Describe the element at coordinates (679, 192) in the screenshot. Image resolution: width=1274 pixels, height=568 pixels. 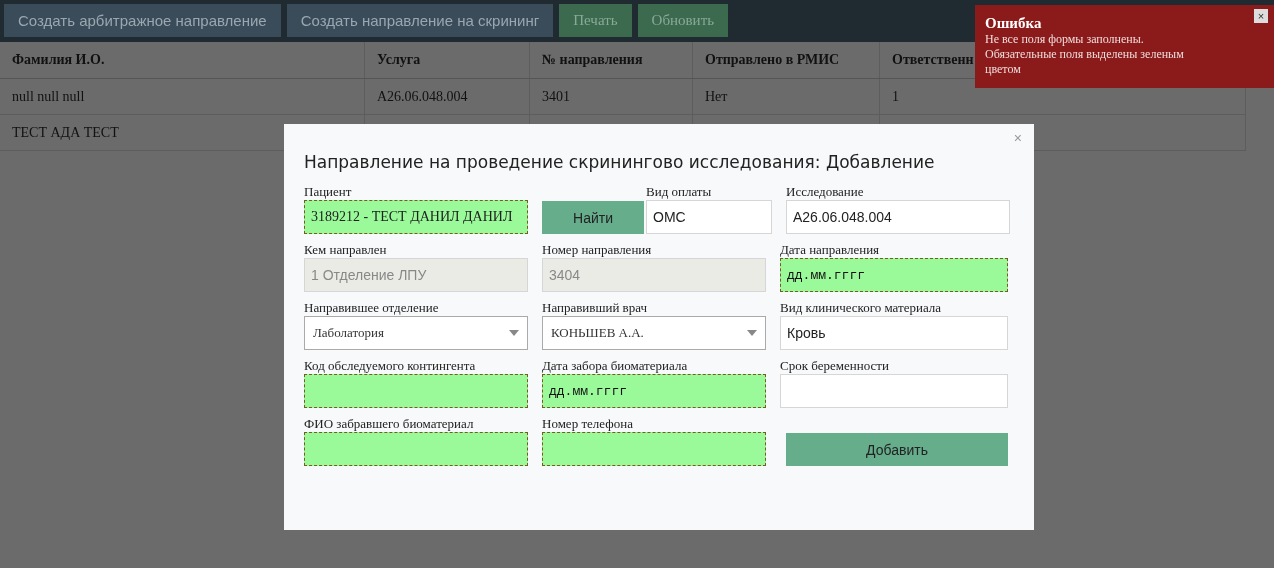
I see `field-label: Вид оплаты` at that location.